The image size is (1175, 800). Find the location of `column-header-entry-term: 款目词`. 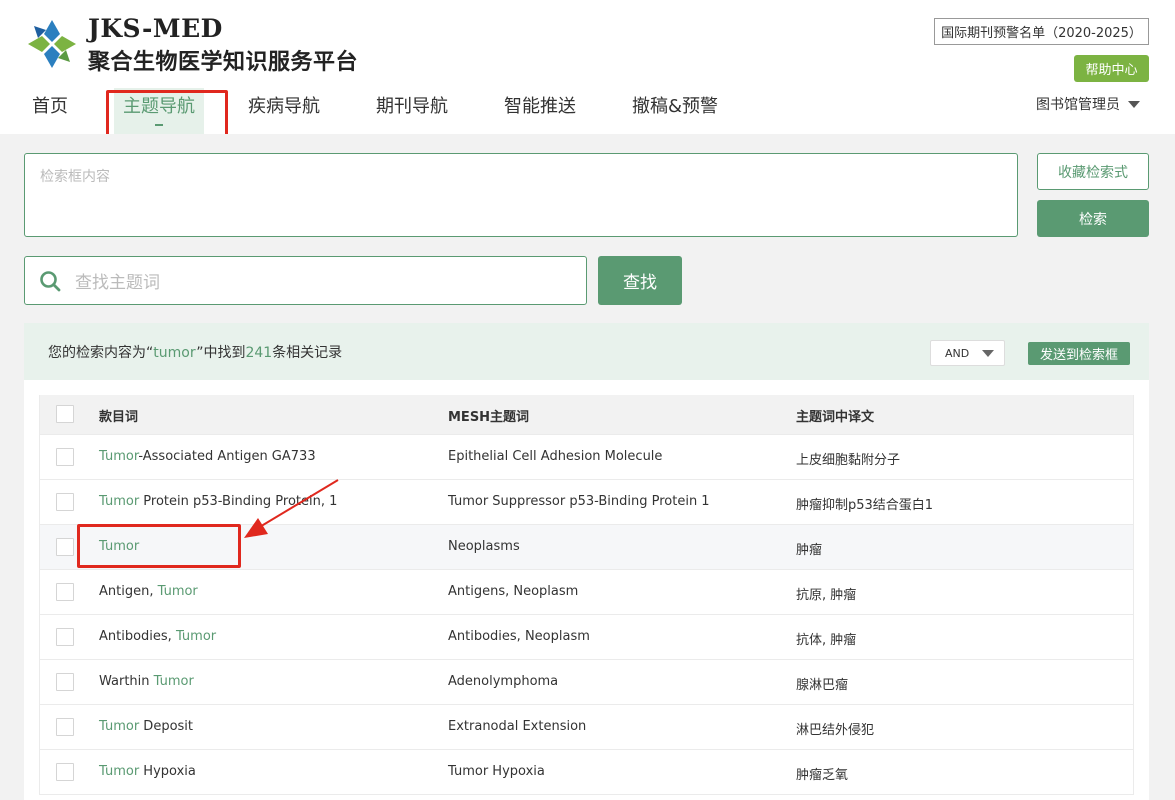

column-header-entry-term: 款目词 is located at coordinates (119, 417).